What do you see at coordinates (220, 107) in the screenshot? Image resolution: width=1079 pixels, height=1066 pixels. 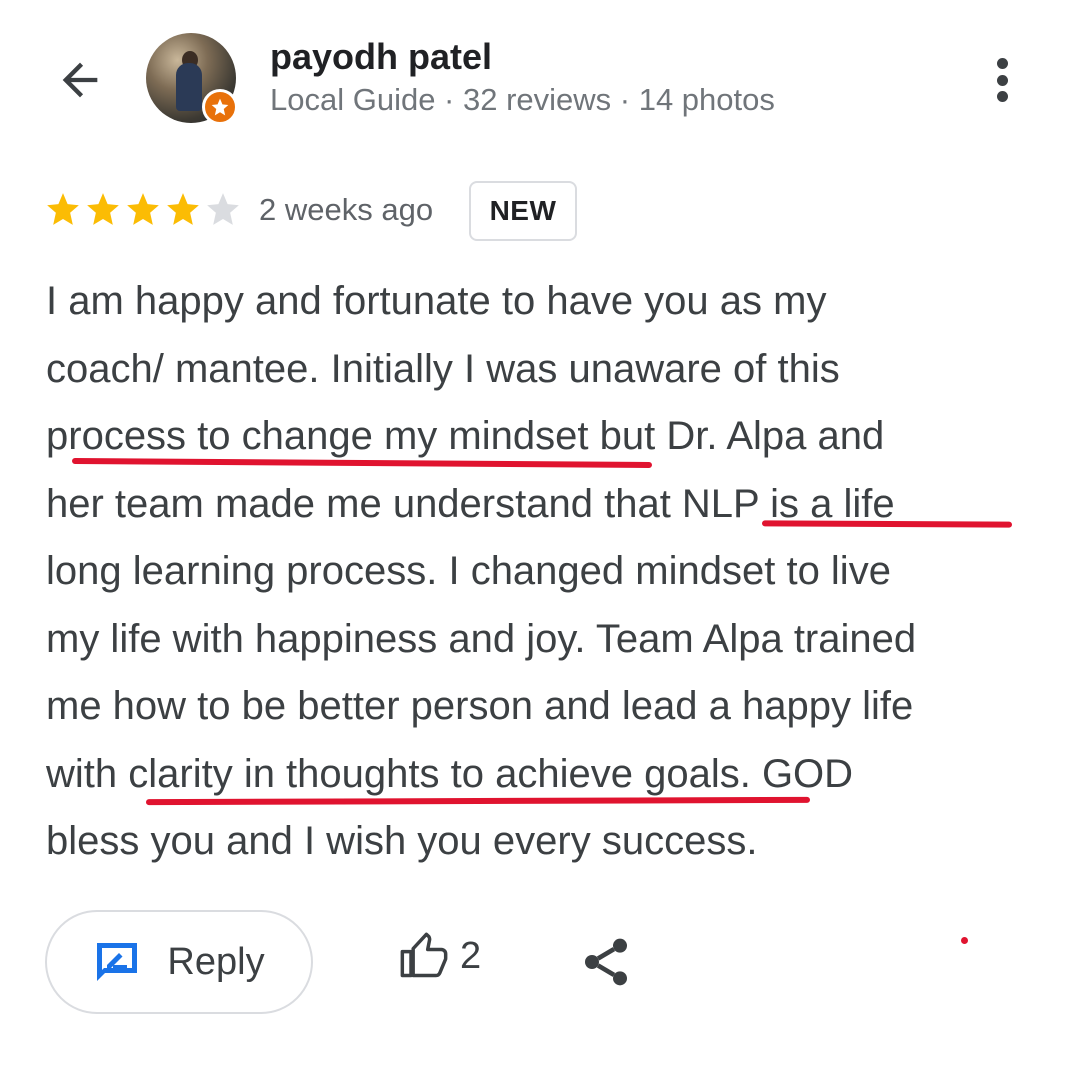 I see `local-guide-badge-icon` at bounding box center [220, 107].